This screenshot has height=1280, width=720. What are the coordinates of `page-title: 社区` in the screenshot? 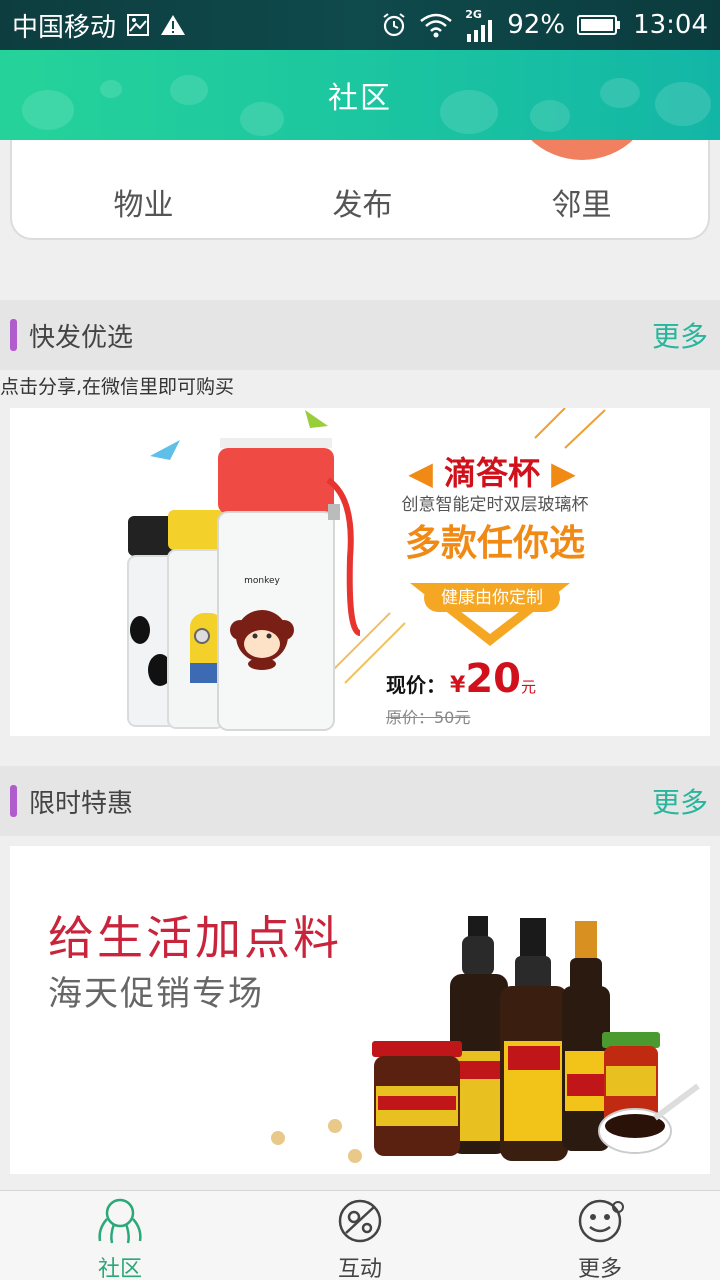 It's located at (360, 98).